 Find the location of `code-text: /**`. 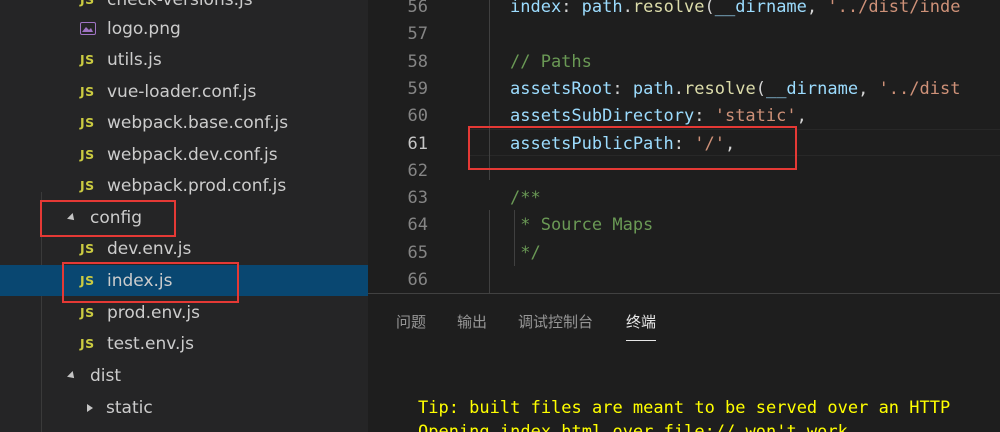

code-text: /** is located at coordinates (525, 198).